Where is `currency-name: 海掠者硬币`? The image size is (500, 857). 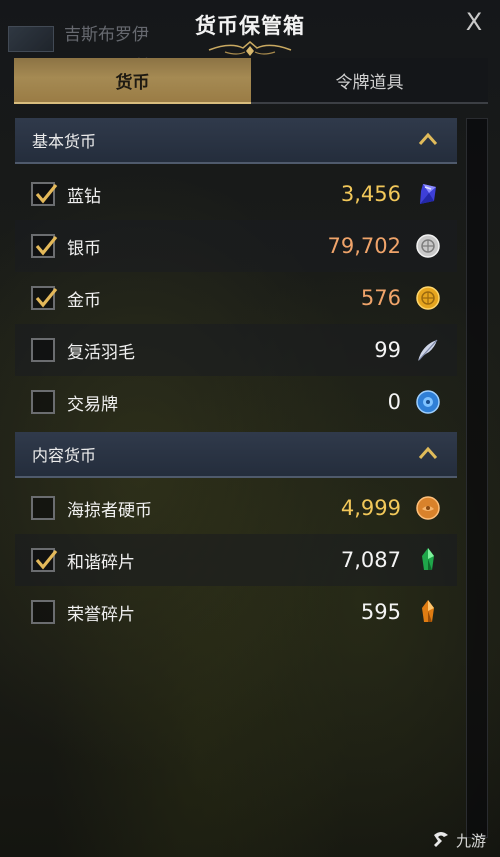
currency-name: 海掠者硬币 is located at coordinates (109, 510).